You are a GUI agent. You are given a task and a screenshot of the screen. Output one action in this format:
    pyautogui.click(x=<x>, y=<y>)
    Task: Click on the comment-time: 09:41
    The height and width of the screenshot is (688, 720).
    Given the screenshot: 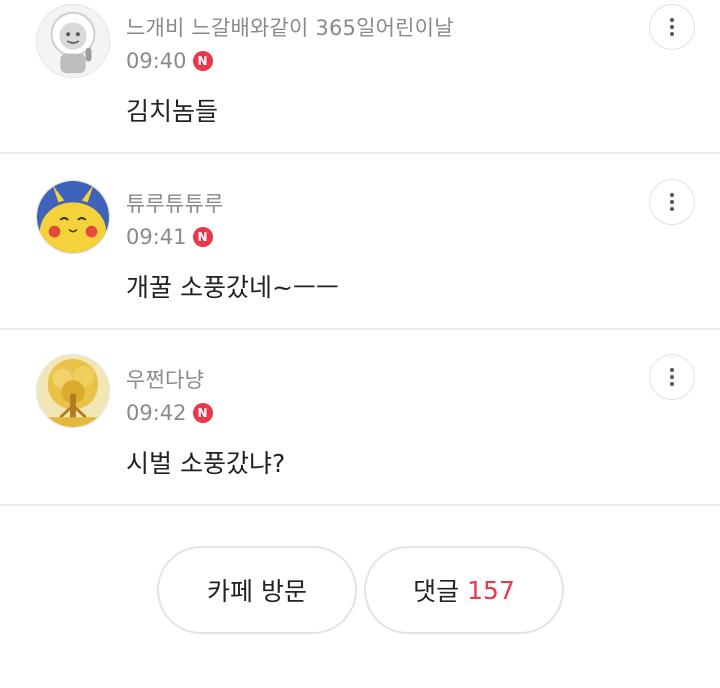 What is the action you would take?
    pyautogui.click(x=156, y=237)
    